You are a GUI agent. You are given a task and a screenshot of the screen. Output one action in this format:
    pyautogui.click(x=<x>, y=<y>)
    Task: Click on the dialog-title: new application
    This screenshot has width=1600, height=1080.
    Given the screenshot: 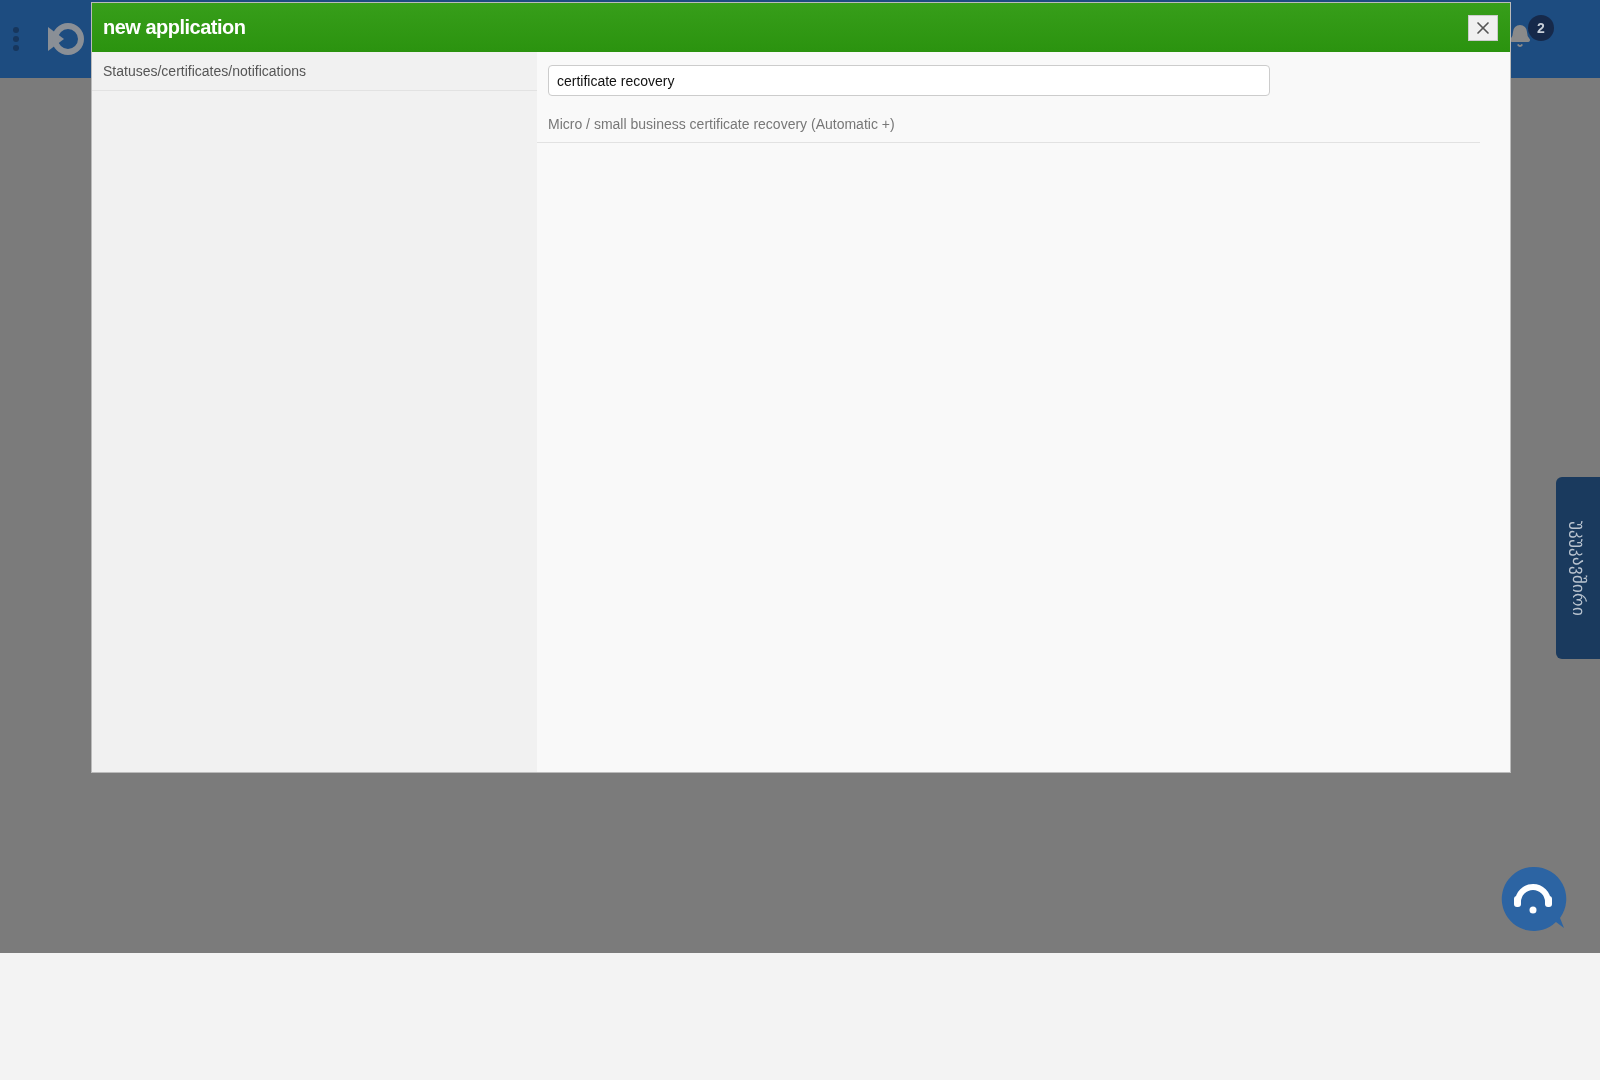 What is the action you would take?
    pyautogui.click(x=174, y=27)
    